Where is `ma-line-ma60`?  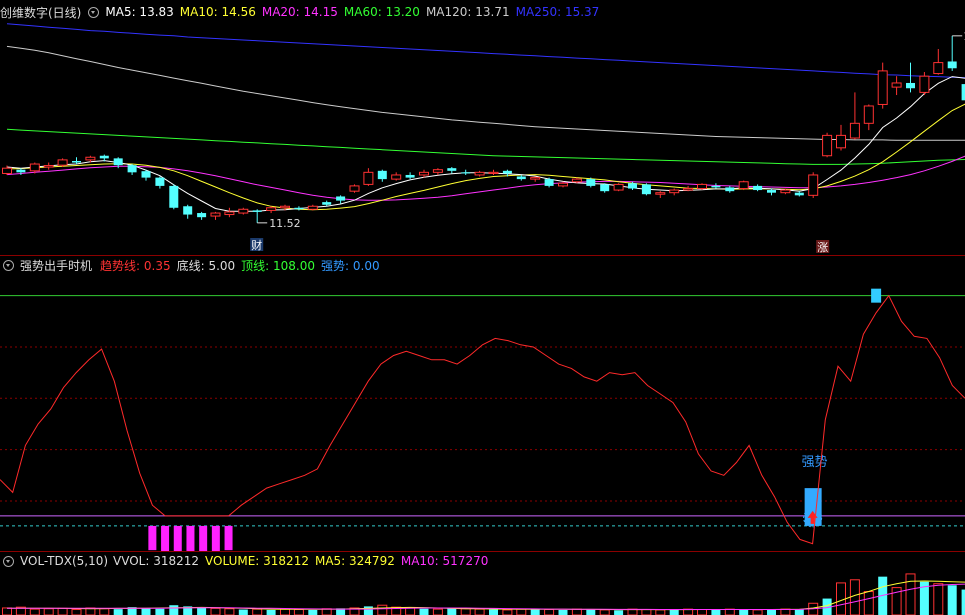 ma-line-ma60 is located at coordinates (485, 146).